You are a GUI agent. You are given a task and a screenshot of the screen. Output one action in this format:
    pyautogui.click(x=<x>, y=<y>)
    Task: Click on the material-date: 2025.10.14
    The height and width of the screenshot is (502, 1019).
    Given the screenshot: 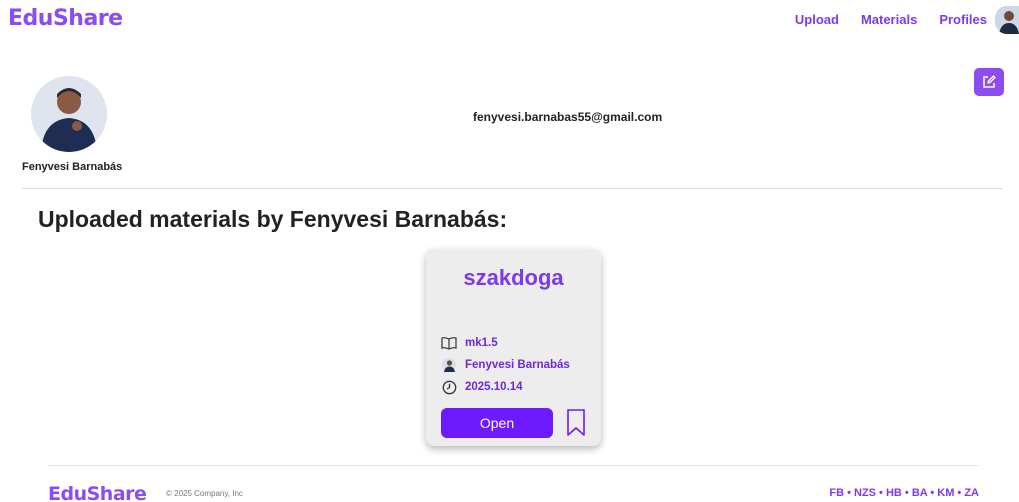 What is the action you would take?
    pyautogui.click(x=494, y=387)
    